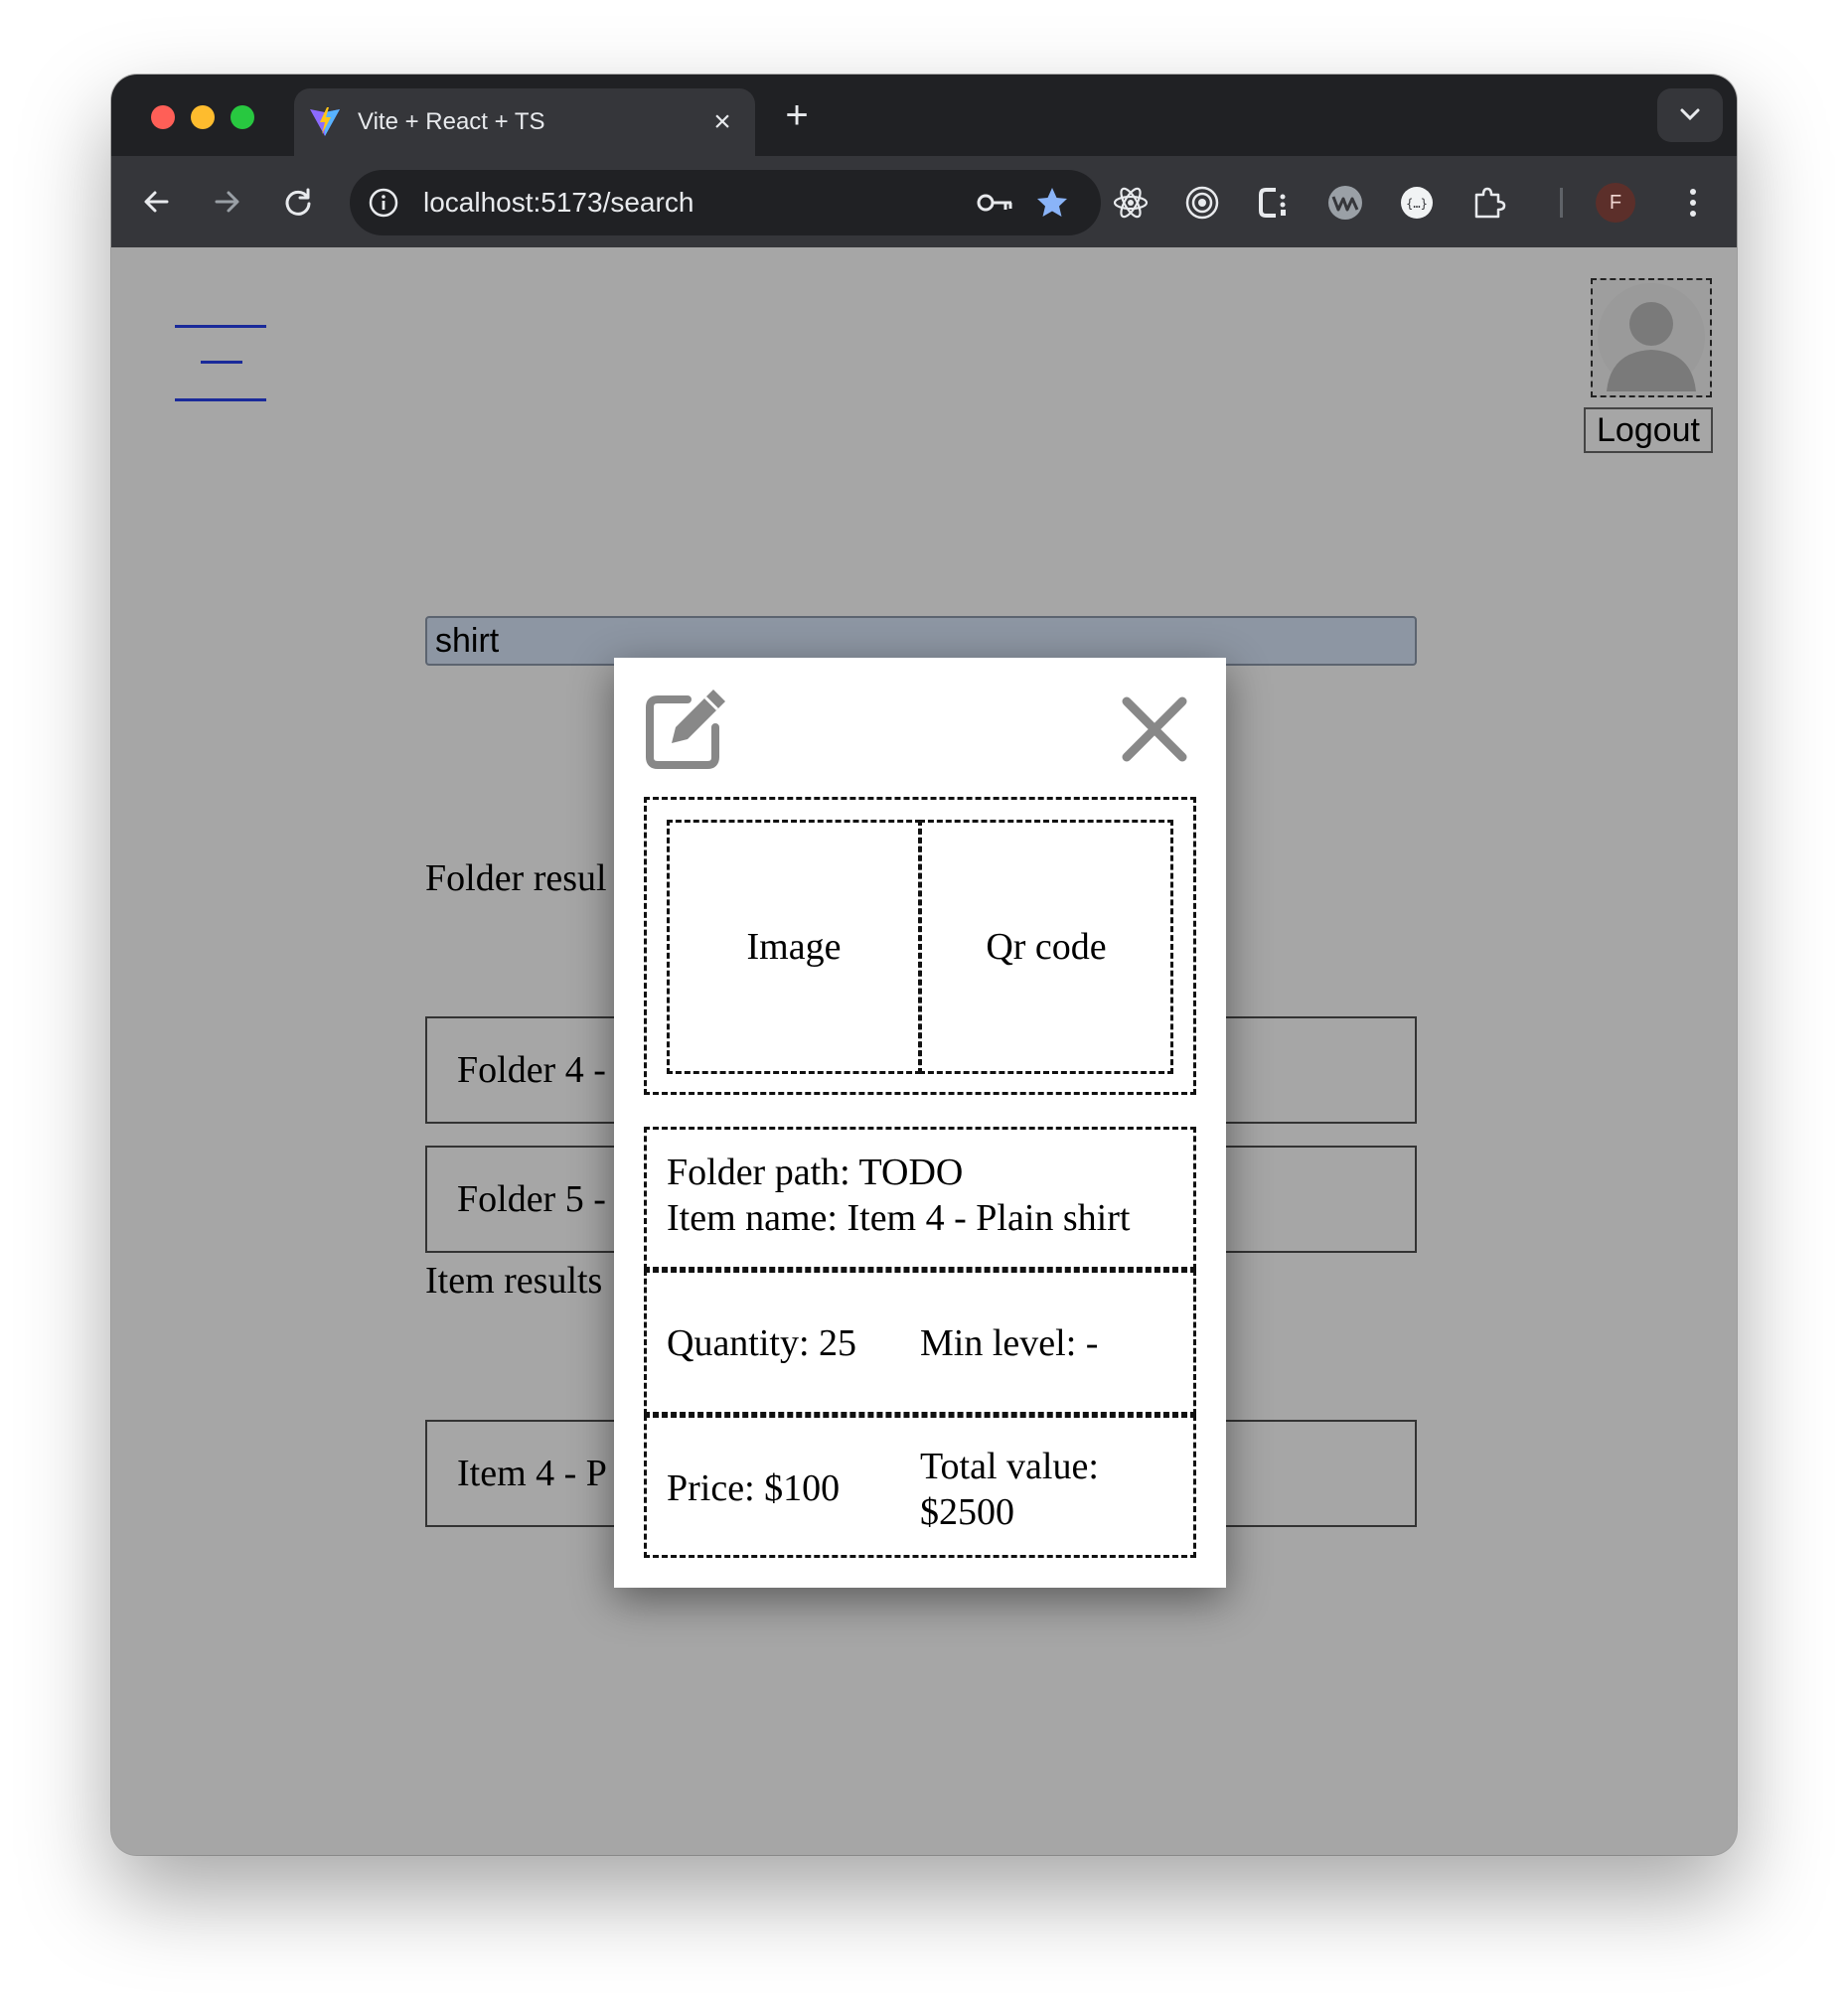 Image resolution: width=1848 pixels, height=2001 pixels. I want to click on hamburger-menu-icon, so click(220, 364).